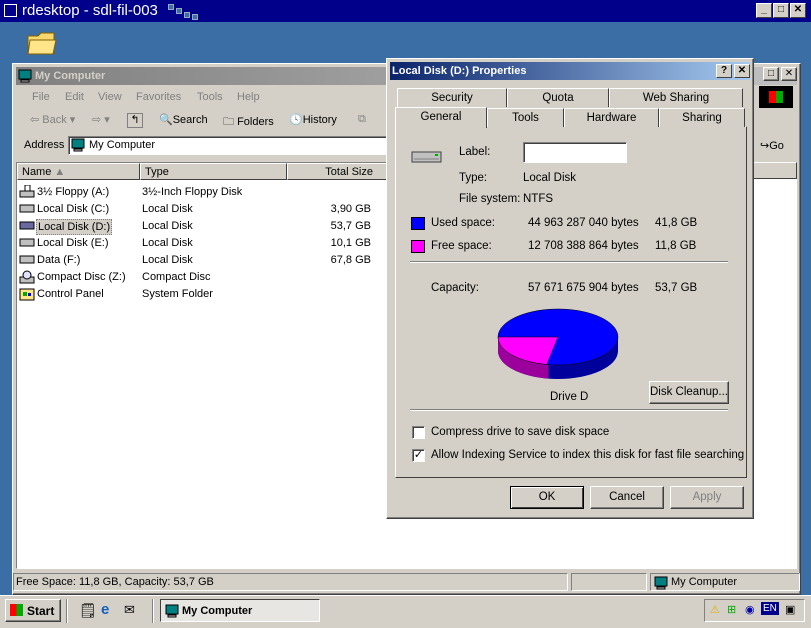 The width and height of the screenshot is (811, 628). I want to click on list-item: Compact Disc (Z:) Compact Disc, so click(204, 277).